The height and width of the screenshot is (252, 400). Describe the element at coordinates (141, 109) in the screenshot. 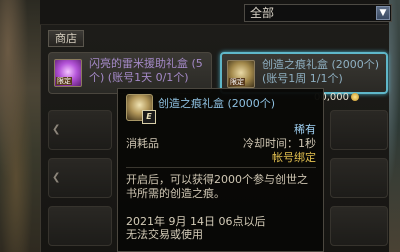

I see `gift-bag-icon: E` at that location.